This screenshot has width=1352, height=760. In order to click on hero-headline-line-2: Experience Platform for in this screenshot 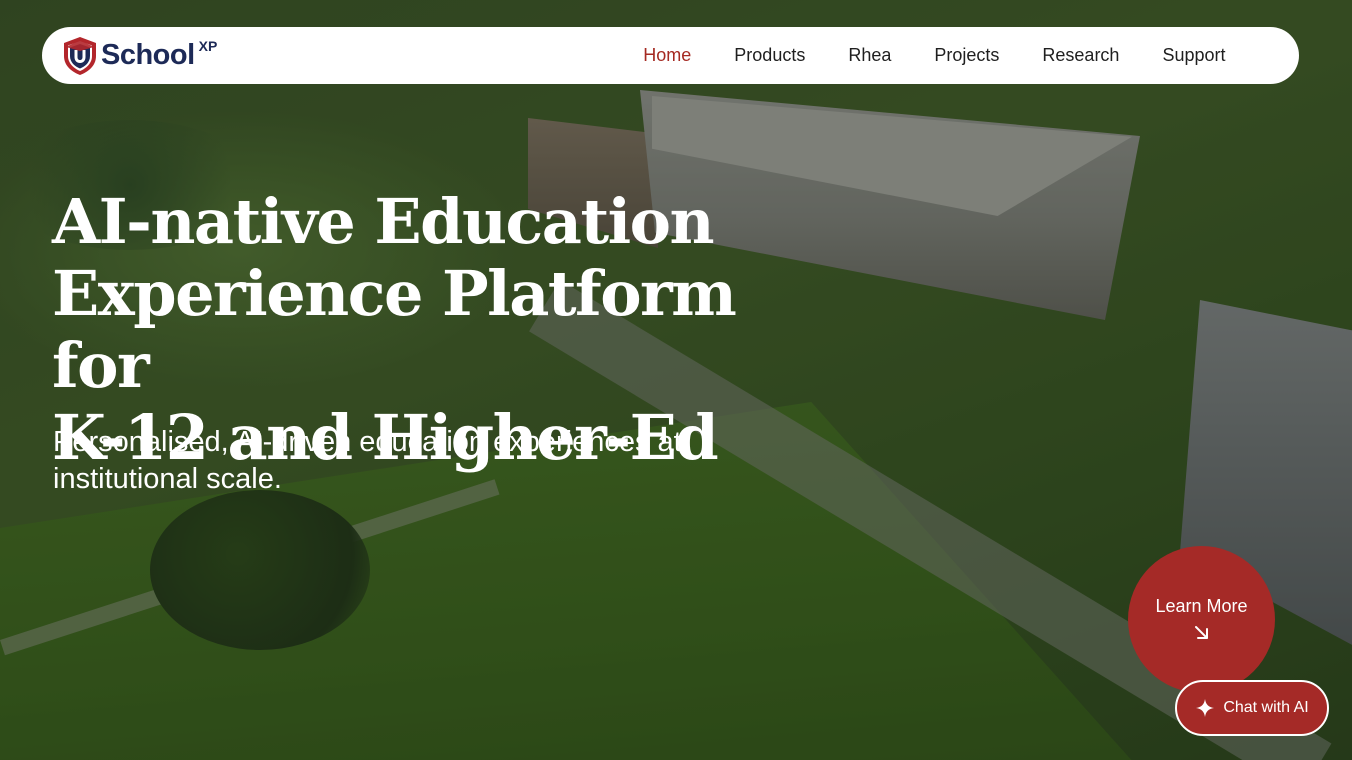, I will do `click(394, 329)`.